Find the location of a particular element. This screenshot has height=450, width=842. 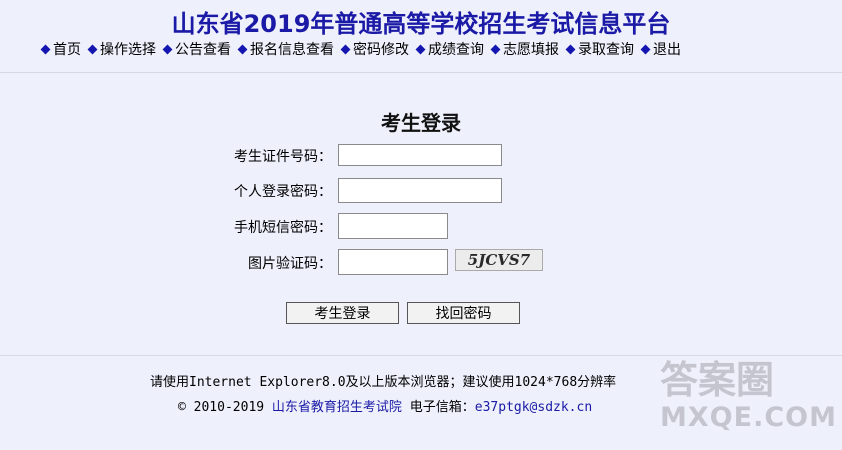

nav-item-application: 志愿填报 is located at coordinates (524, 49).